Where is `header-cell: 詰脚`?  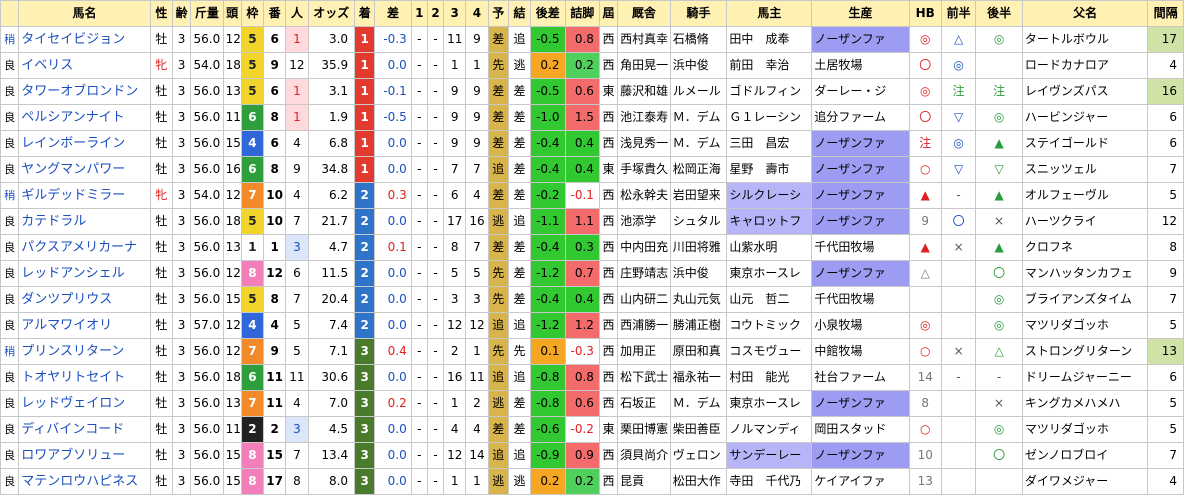 header-cell: 詰脚 is located at coordinates (582, 13).